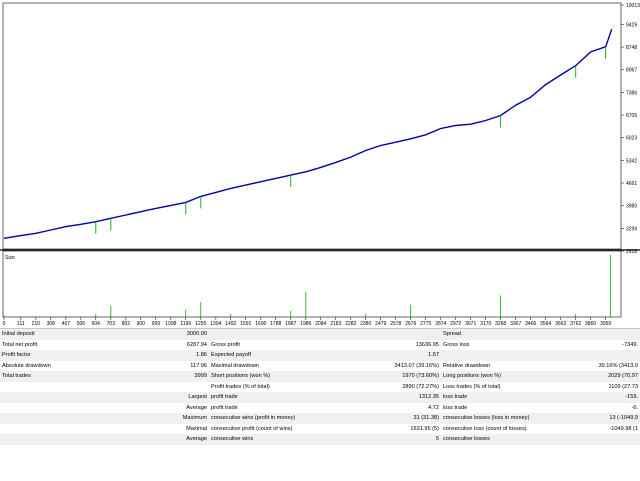  What do you see at coordinates (290, 324) in the screenshot?
I see `x-tick-label: 1887` at bounding box center [290, 324].